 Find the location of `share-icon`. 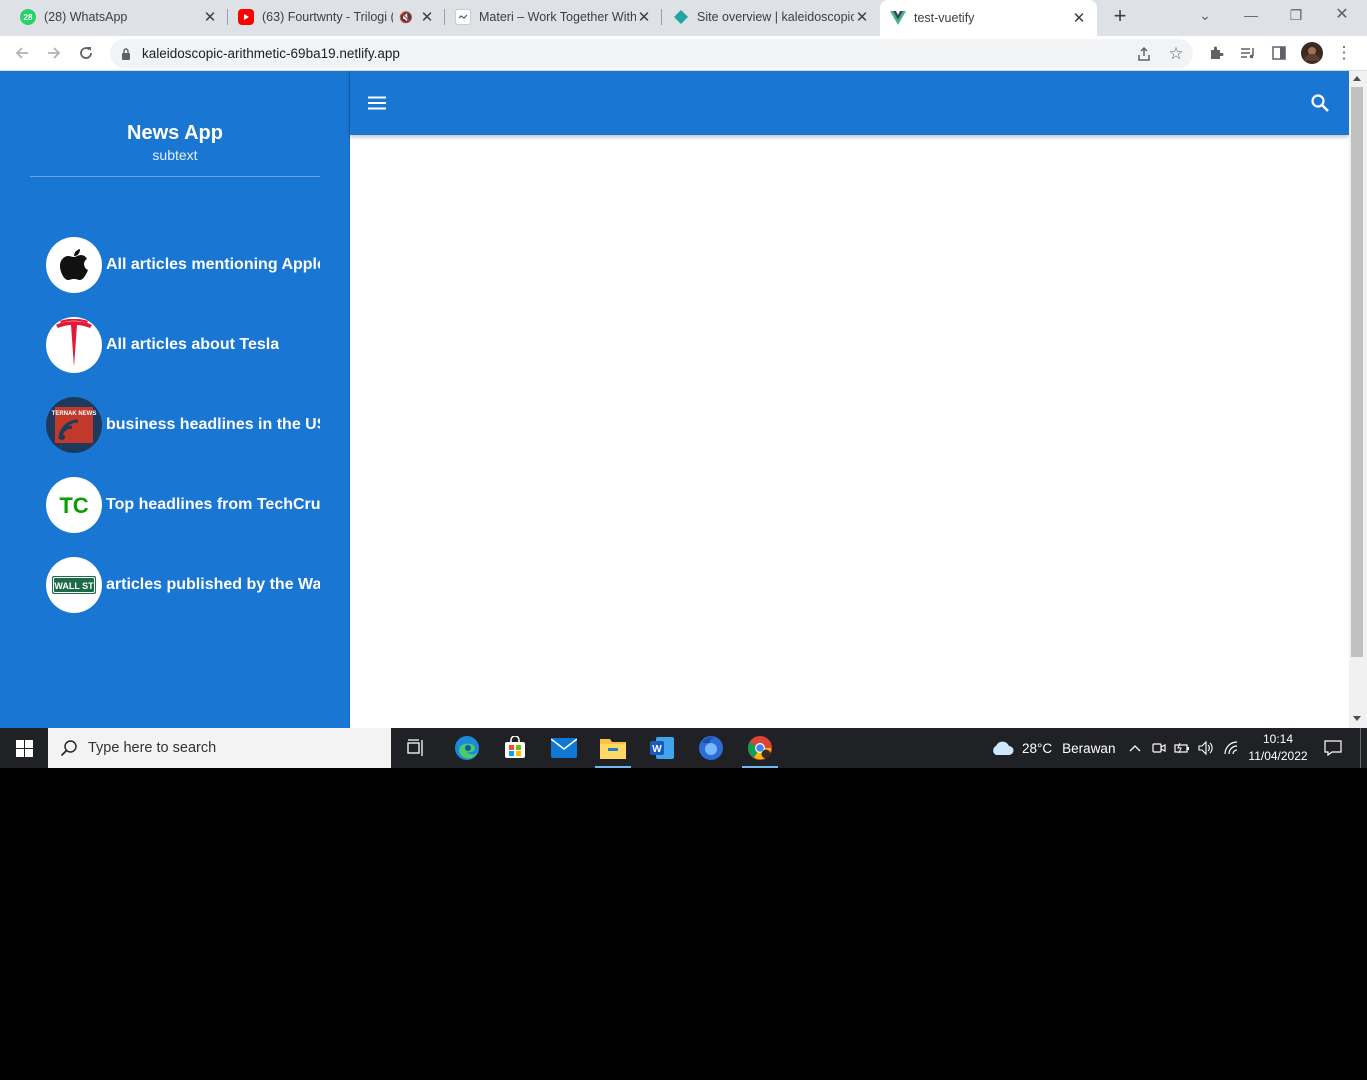

share-icon is located at coordinates (1144, 54).